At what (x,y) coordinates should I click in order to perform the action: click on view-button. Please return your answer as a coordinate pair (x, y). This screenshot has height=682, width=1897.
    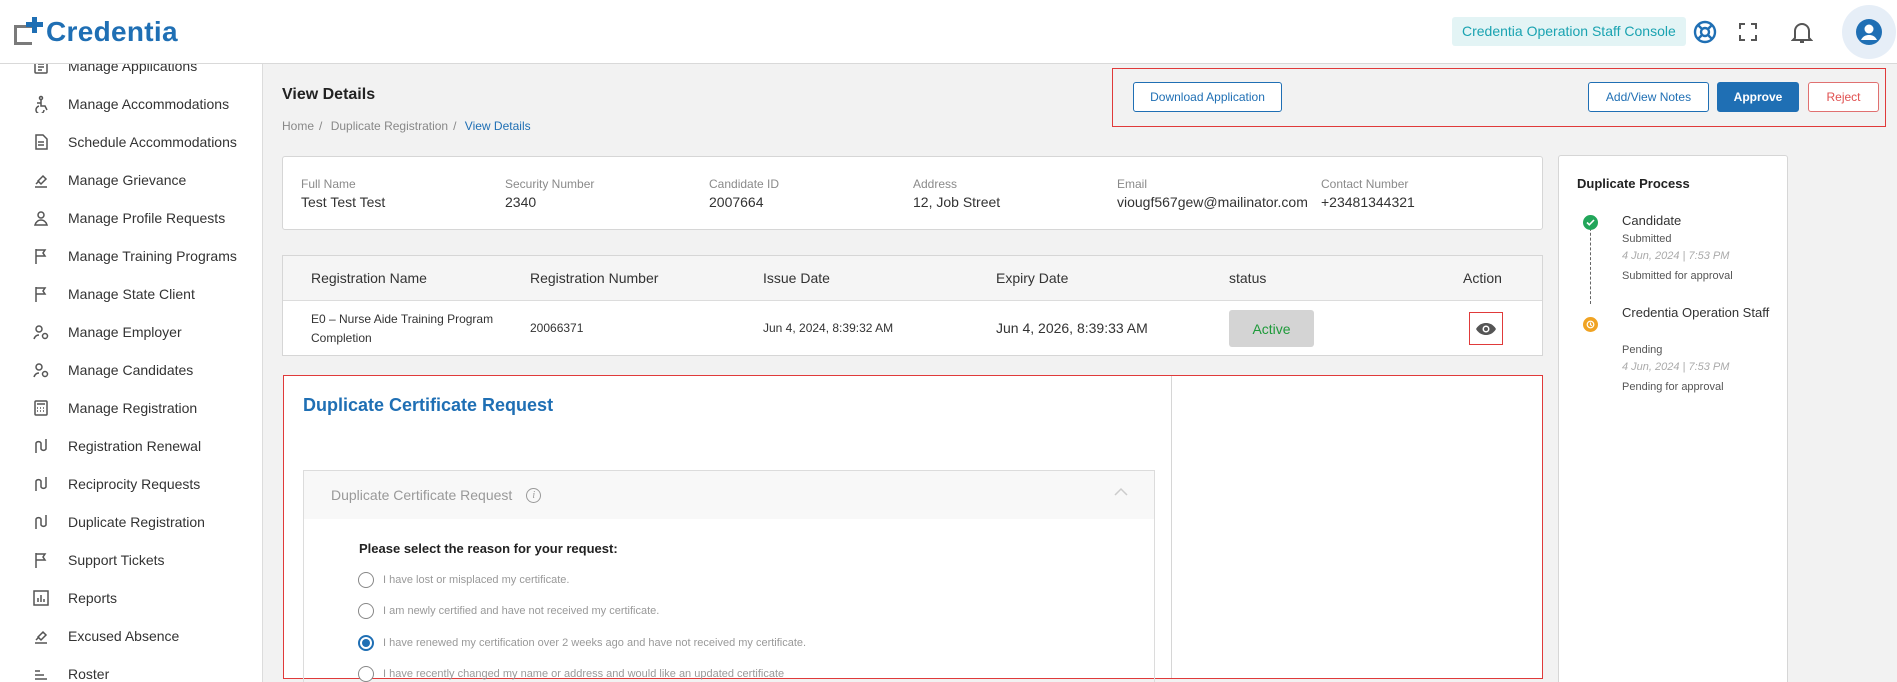
    Looking at the image, I should click on (1486, 328).